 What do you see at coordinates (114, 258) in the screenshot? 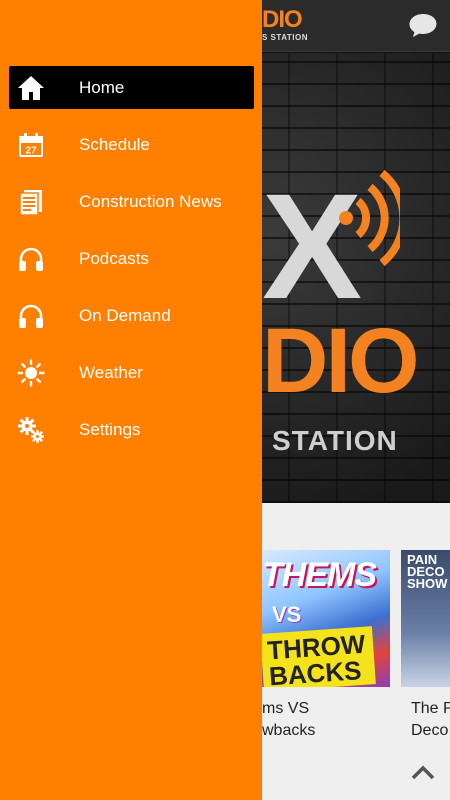
I see `drawer-item-label: Podcasts` at bounding box center [114, 258].